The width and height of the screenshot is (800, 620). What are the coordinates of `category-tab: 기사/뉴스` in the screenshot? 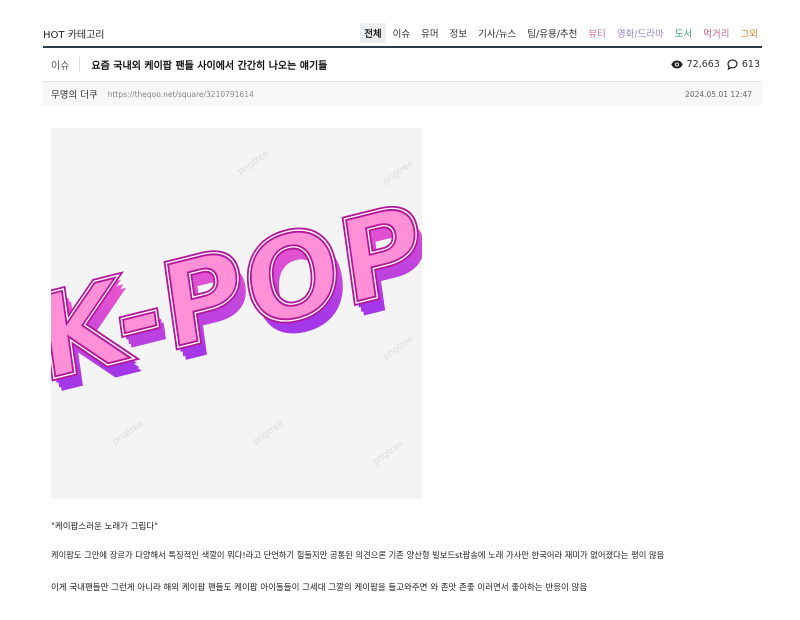 It's located at (497, 33).